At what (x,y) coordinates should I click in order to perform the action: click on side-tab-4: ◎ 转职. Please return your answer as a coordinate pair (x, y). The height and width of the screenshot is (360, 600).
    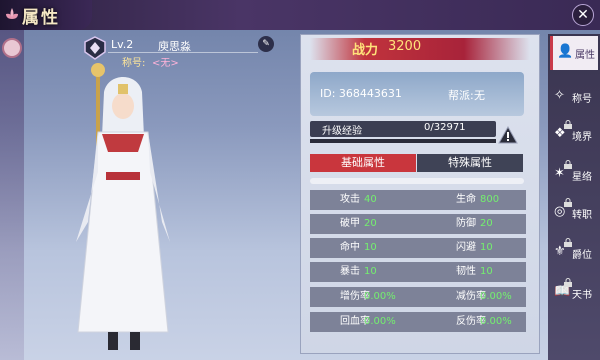
    Looking at the image, I should click on (574, 213).